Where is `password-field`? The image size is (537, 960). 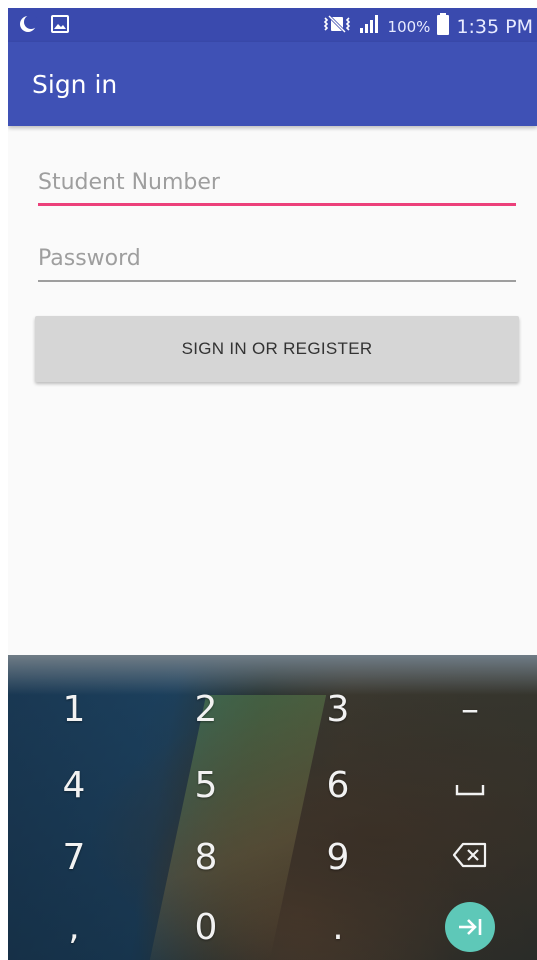 password-field is located at coordinates (277, 261).